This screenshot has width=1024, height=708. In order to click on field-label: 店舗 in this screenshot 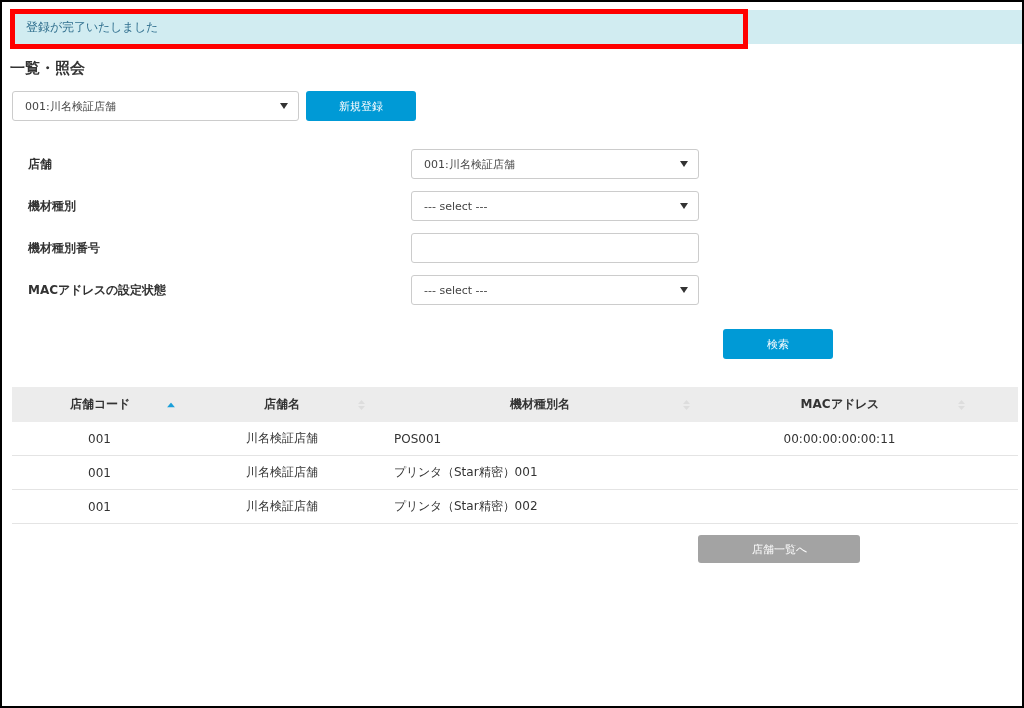, I will do `click(40, 164)`.